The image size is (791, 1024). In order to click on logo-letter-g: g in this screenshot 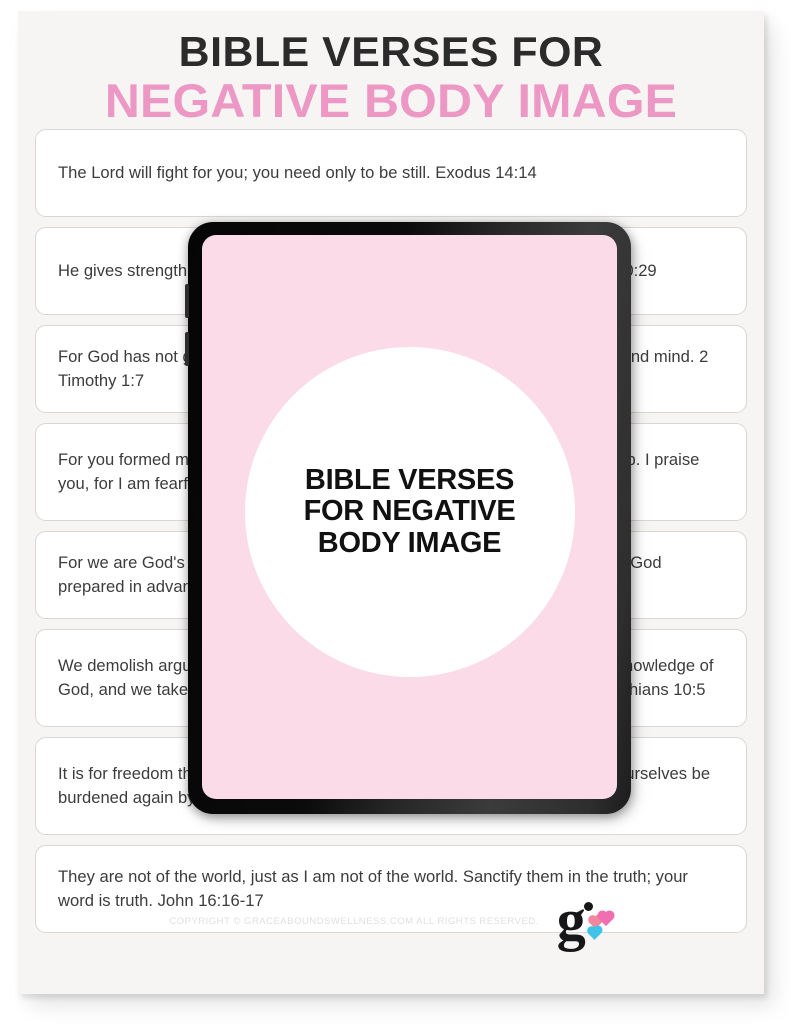, I will do `click(571, 919)`.